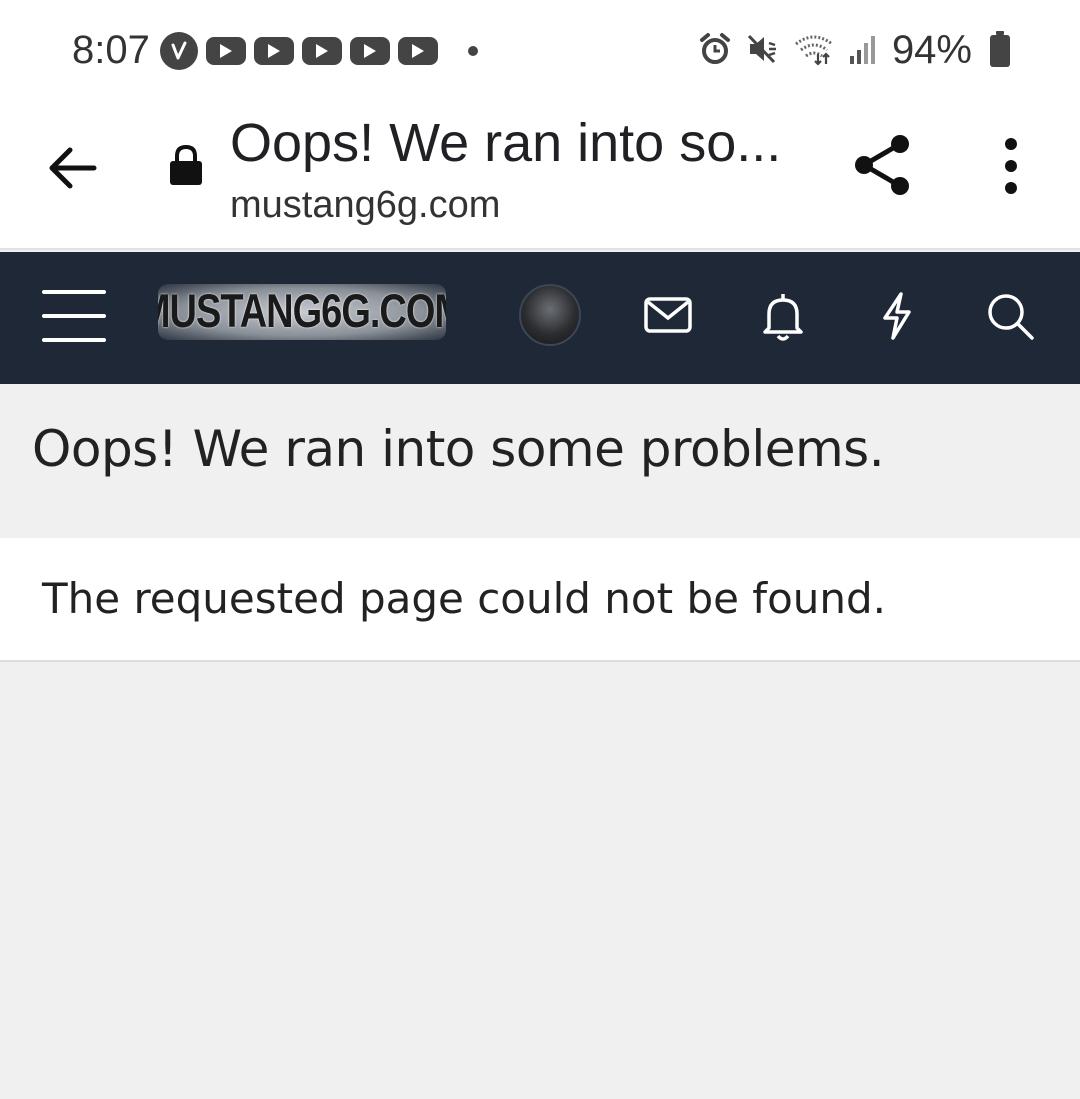  I want to click on site-logo-text: MUSTANG6G.COM, so click(302, 311).